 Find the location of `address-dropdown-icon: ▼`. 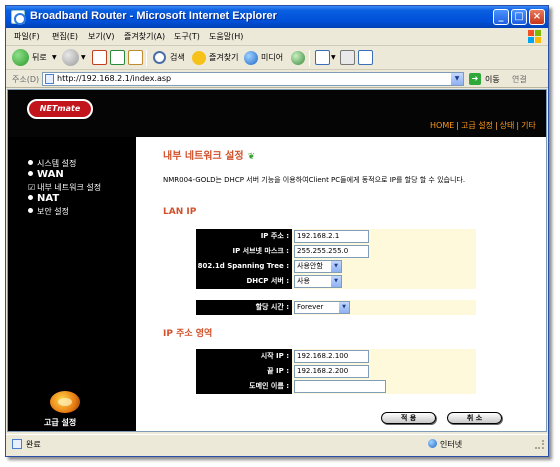

address-dropdown-icon: ▼ is located at coordinates (457, 79).